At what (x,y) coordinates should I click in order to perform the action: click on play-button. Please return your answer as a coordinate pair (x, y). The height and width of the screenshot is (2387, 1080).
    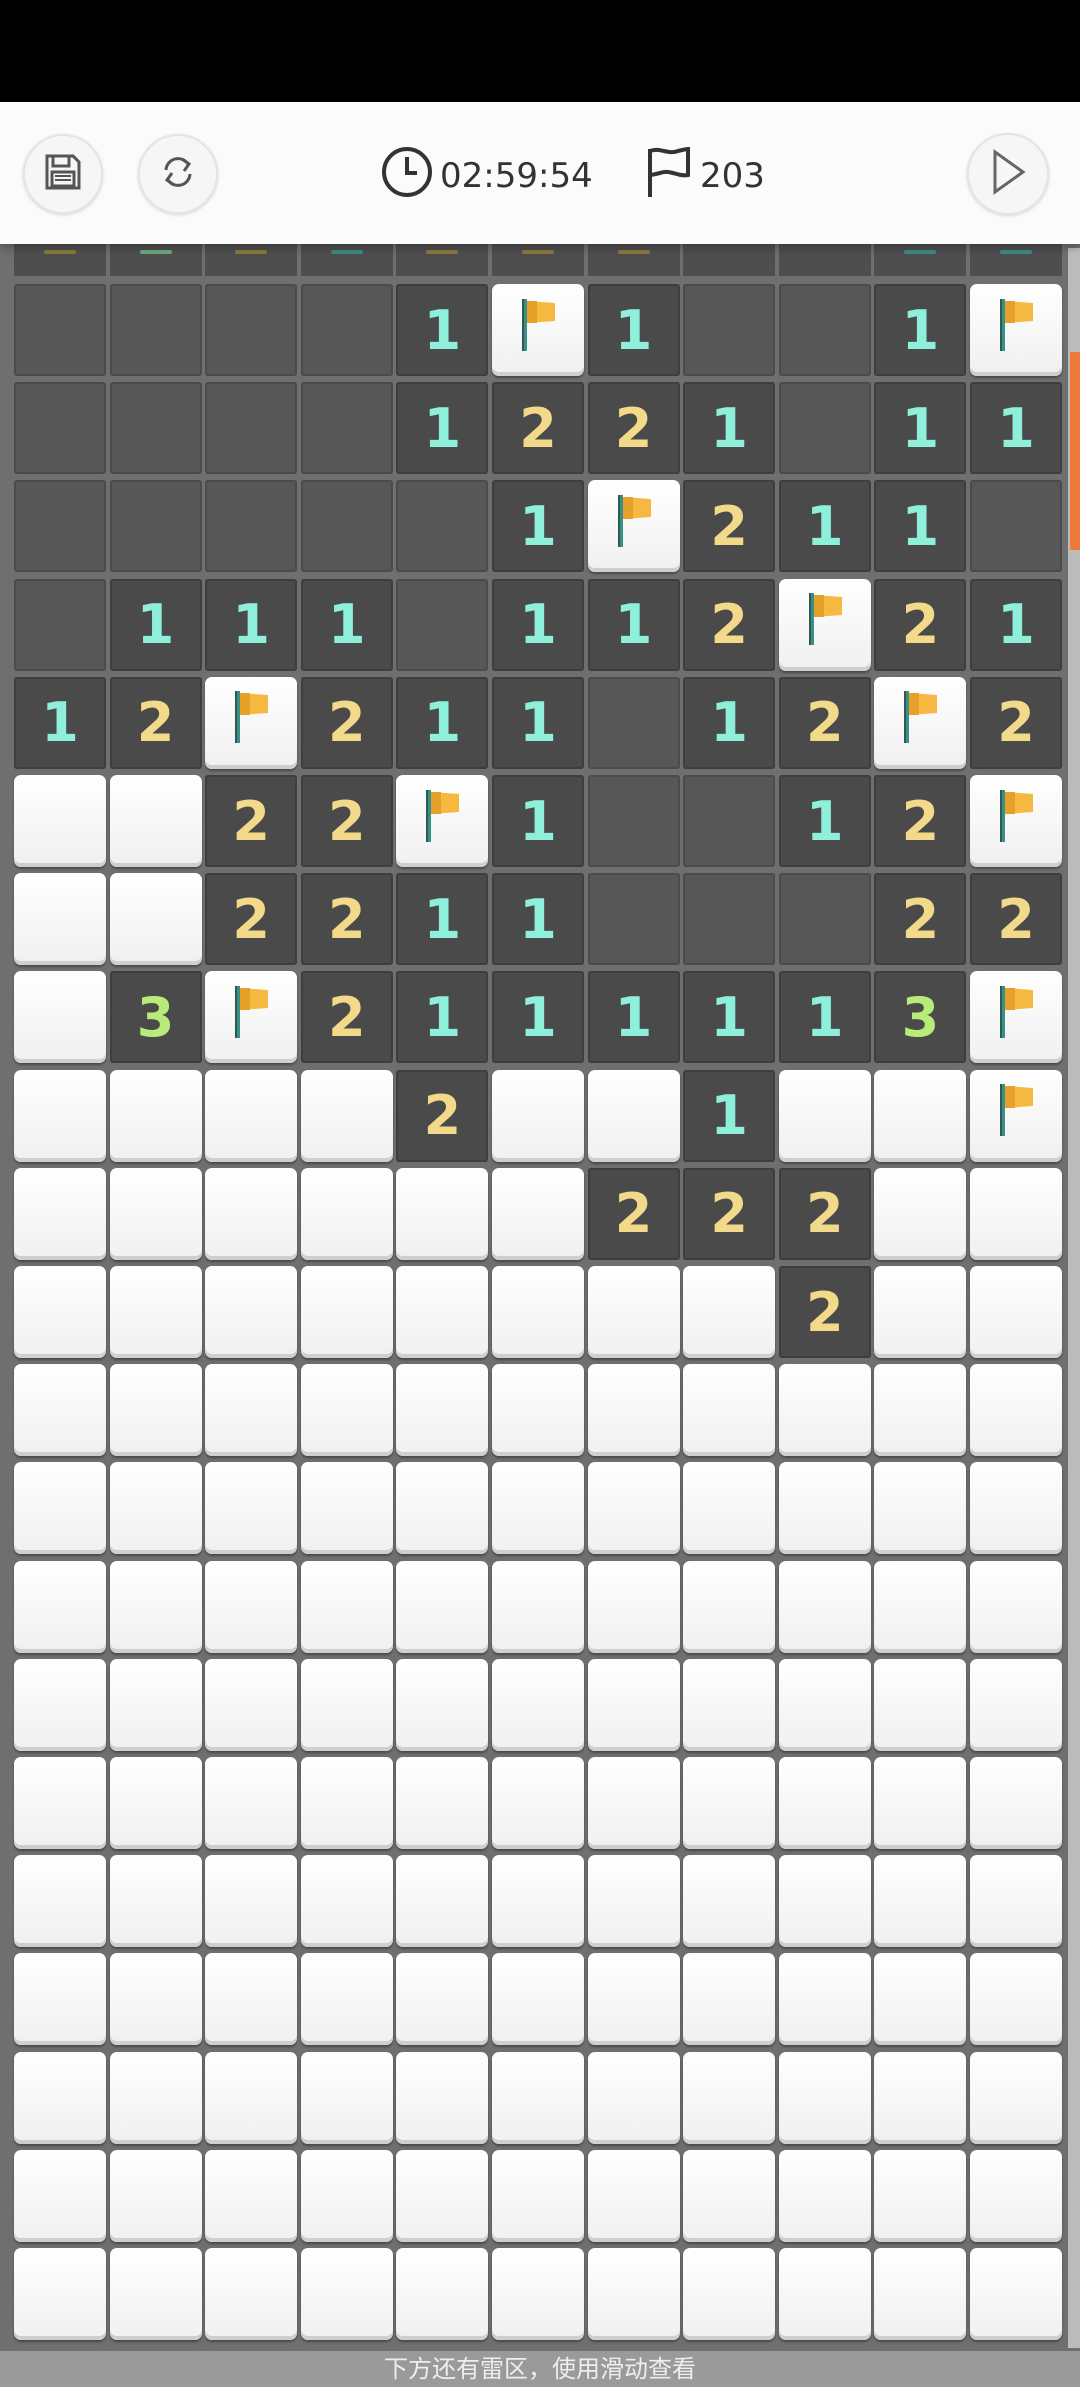
    Looking at the image, I should click on (1008, 174).